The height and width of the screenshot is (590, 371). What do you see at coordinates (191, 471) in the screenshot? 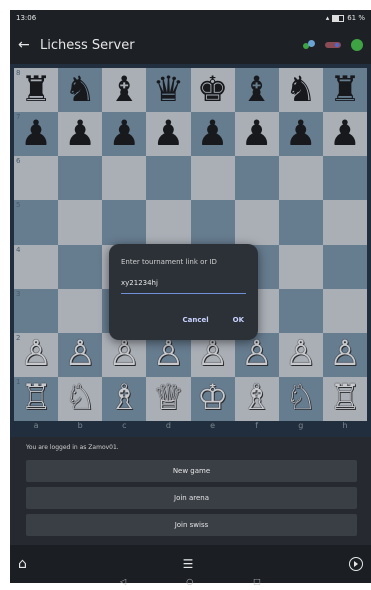
I see `new-game-button: New game` at bounding box center [191, 471].